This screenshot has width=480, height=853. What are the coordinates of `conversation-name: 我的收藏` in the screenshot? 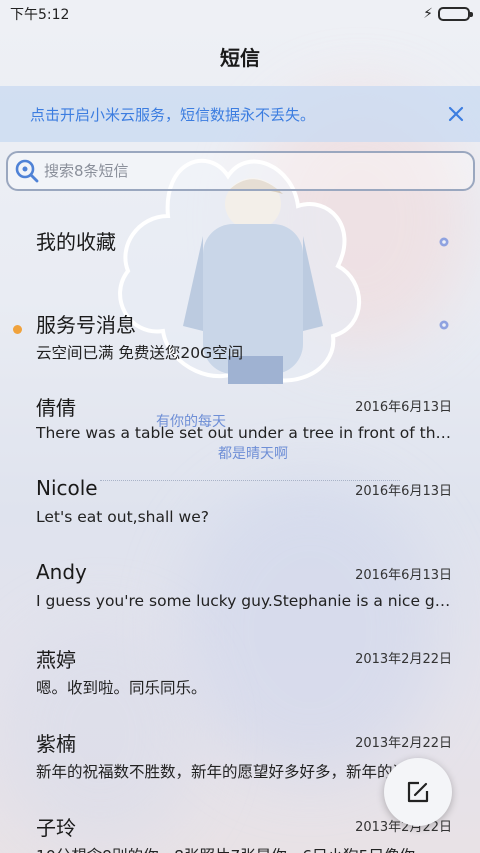 It's located at (76, 242).